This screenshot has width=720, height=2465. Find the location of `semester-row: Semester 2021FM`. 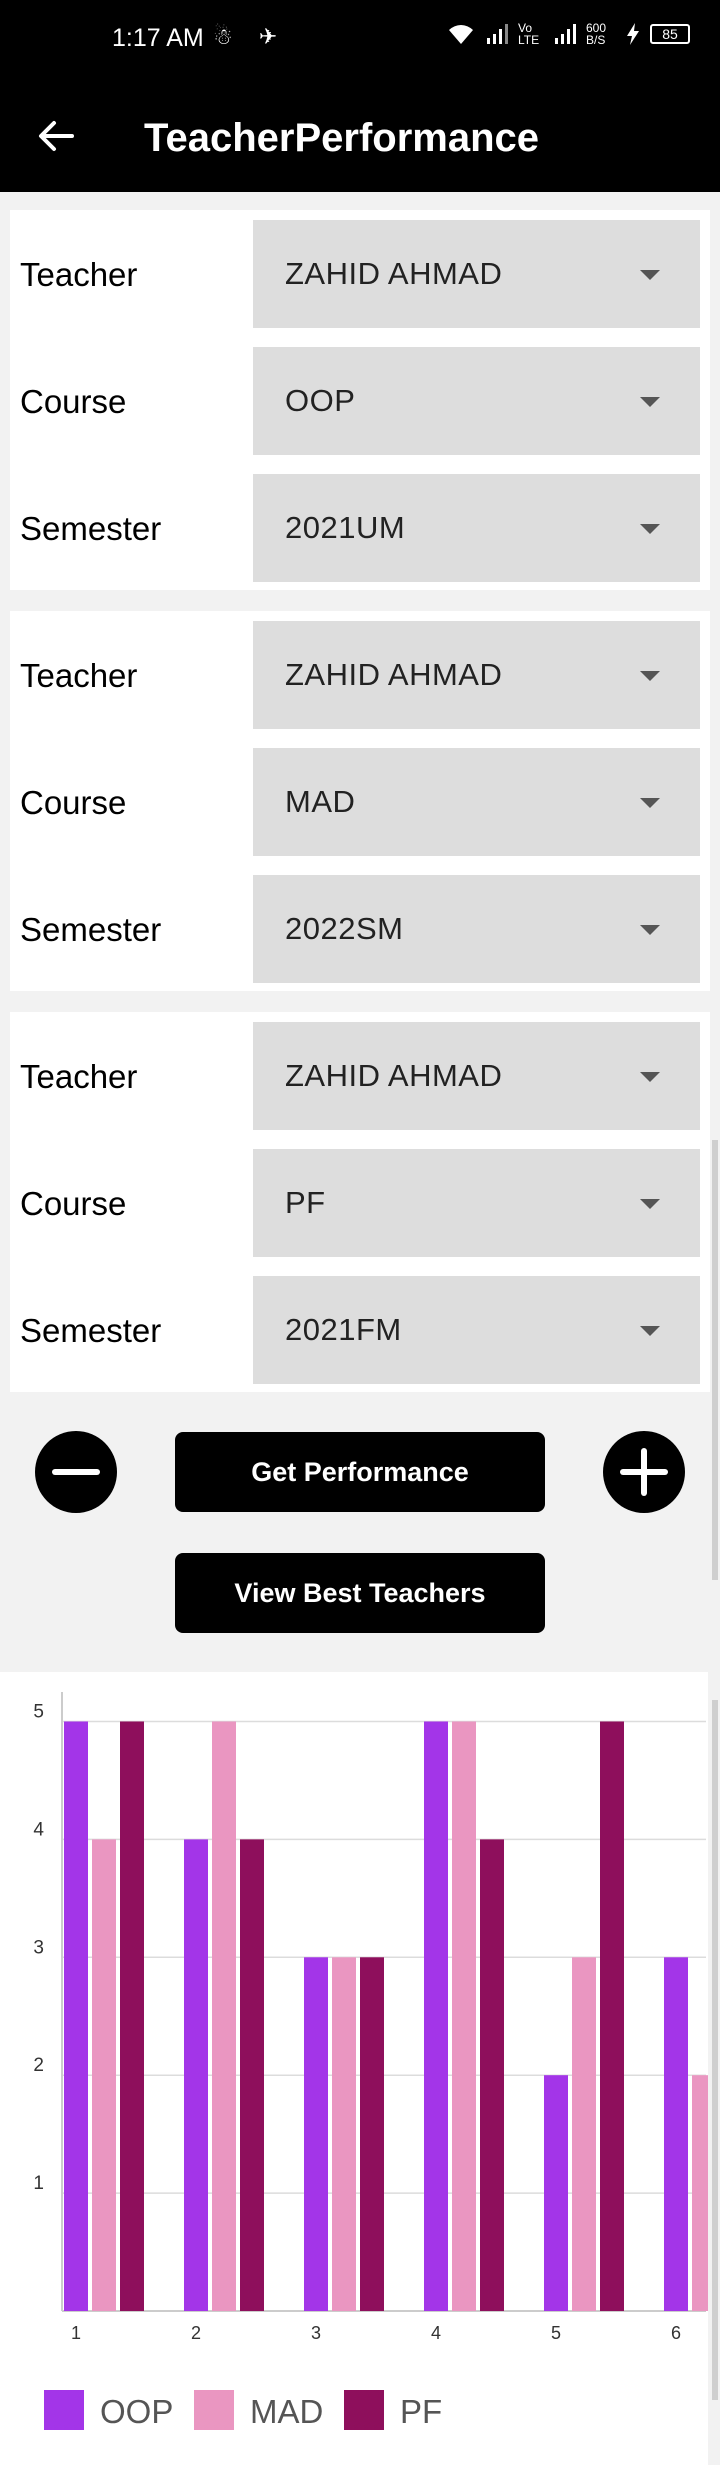

semester-row: Semester 2021FM is located at coordinates (360, 1330).